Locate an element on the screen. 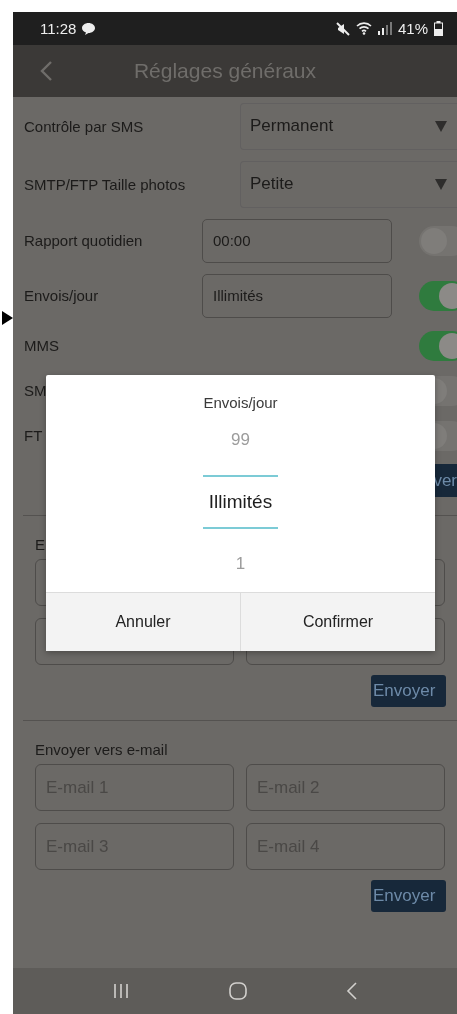  dialog-title: Envois/jour is located at coordinates (240, 403).